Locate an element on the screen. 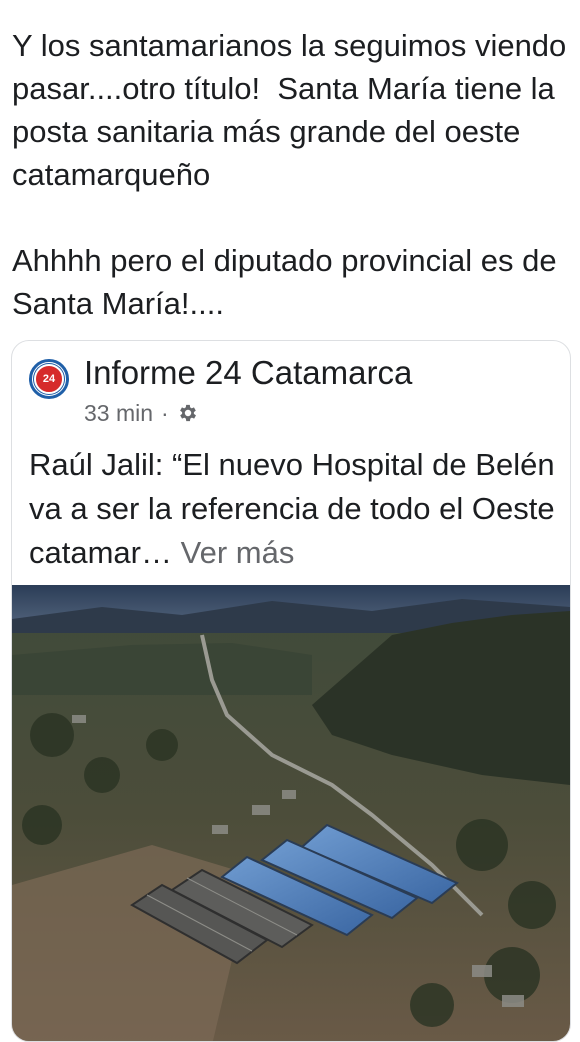 The height and width of the screenshot is (1042, 580). see-more-link: Ver más is located at coordinates (238, 552).